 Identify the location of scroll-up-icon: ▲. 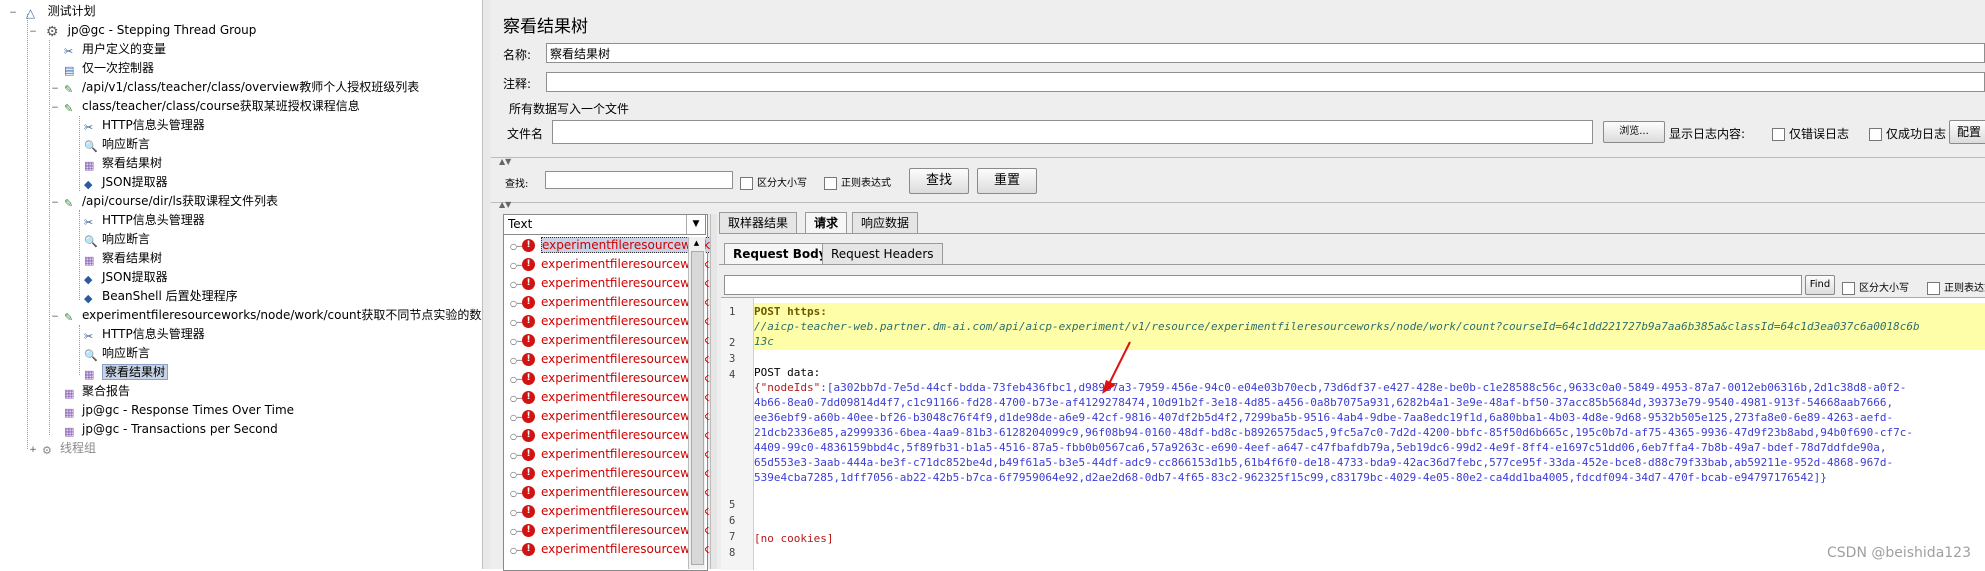
(696, 244).